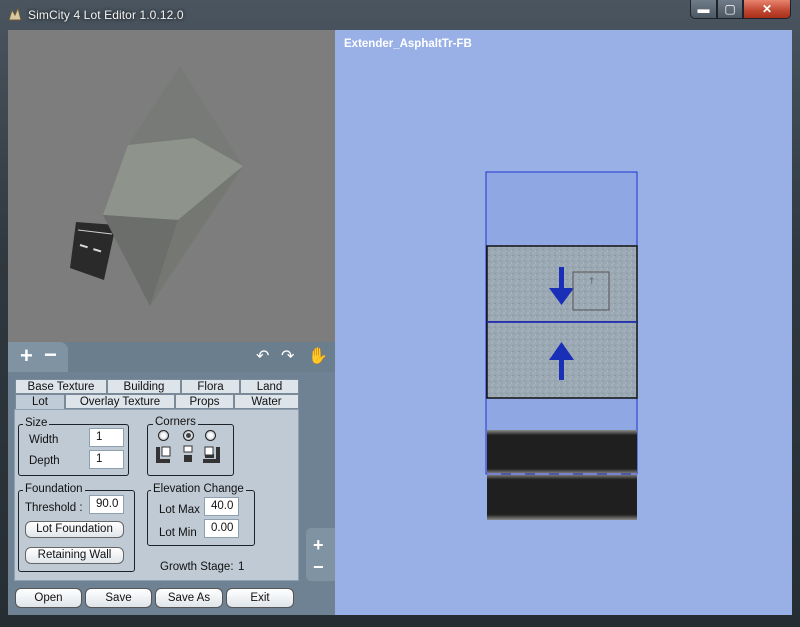 This screenshot has height=627, width=800. I want to click on 3d-lot-render, so click(156, 186).